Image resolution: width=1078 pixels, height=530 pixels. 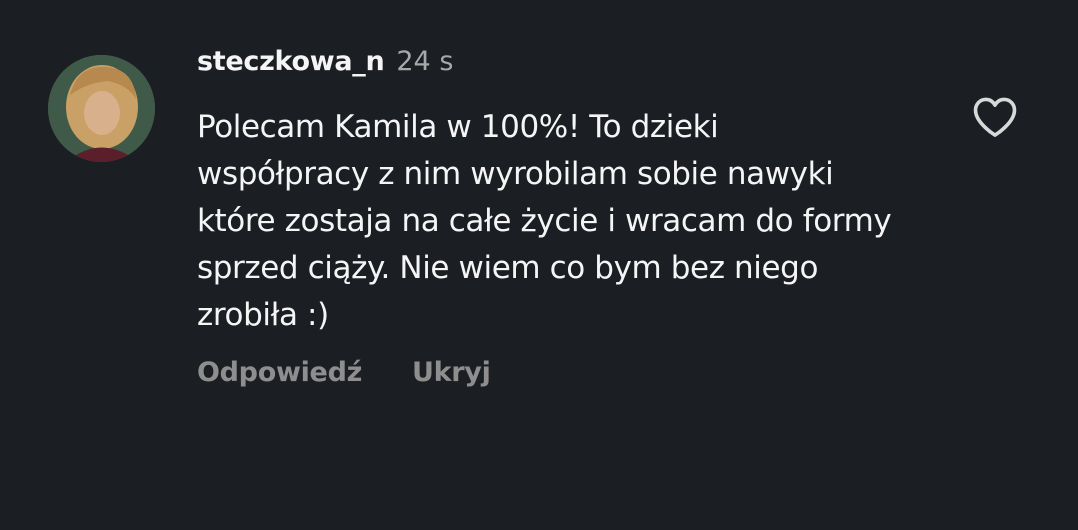 I want to click on avatar, so click(x=101, y=108).